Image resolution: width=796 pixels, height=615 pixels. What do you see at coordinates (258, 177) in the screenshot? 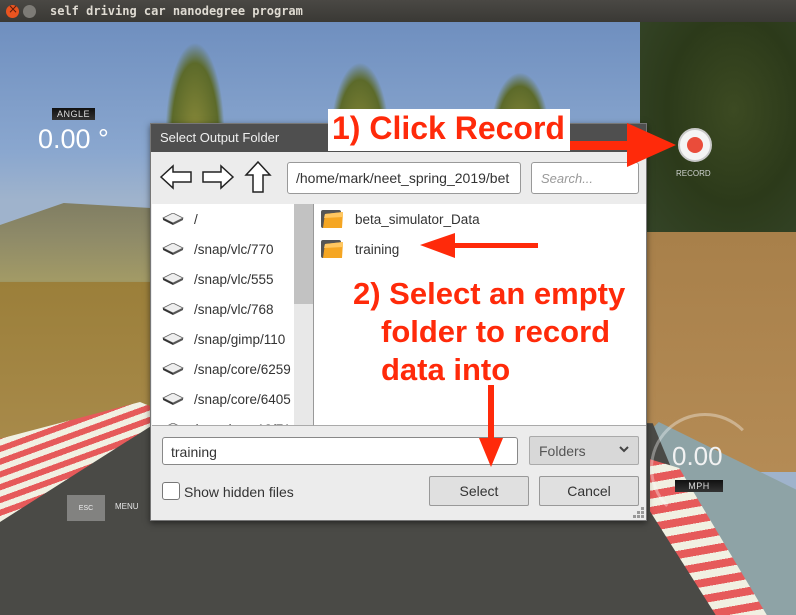
I see `arrow-up-icon` at bounding box center [258, 177].